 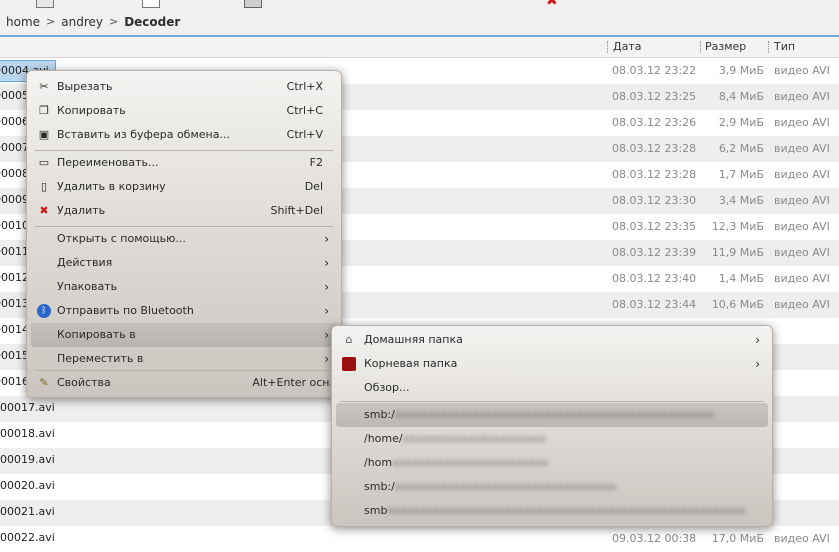 What do you see at coordinates (292, 382) in the screenshot?
I see `menu-item-shortcut: Alt+Enter осн.` at bounding box center [292, 382].